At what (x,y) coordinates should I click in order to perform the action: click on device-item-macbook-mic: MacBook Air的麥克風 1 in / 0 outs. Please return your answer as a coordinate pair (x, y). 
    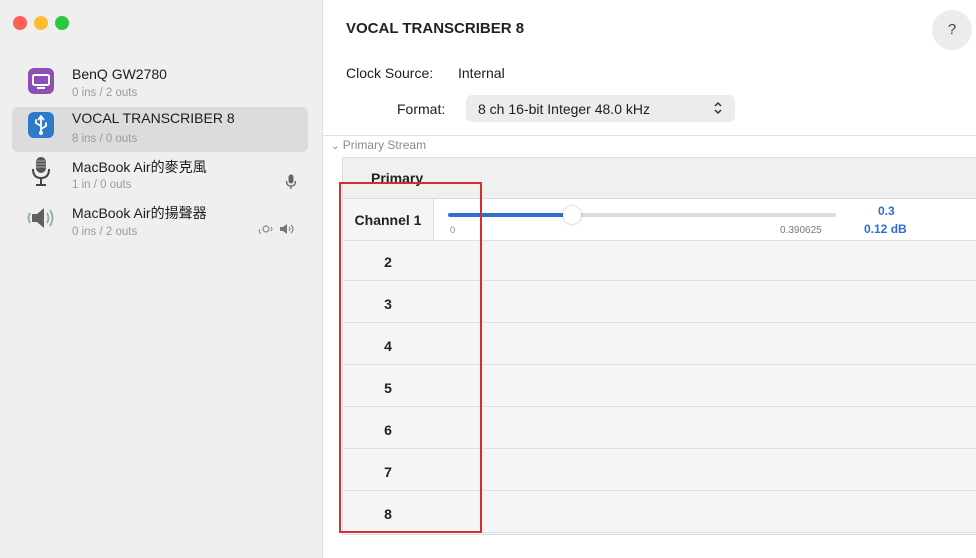
    Looking at the image, I should click on (161, 175).